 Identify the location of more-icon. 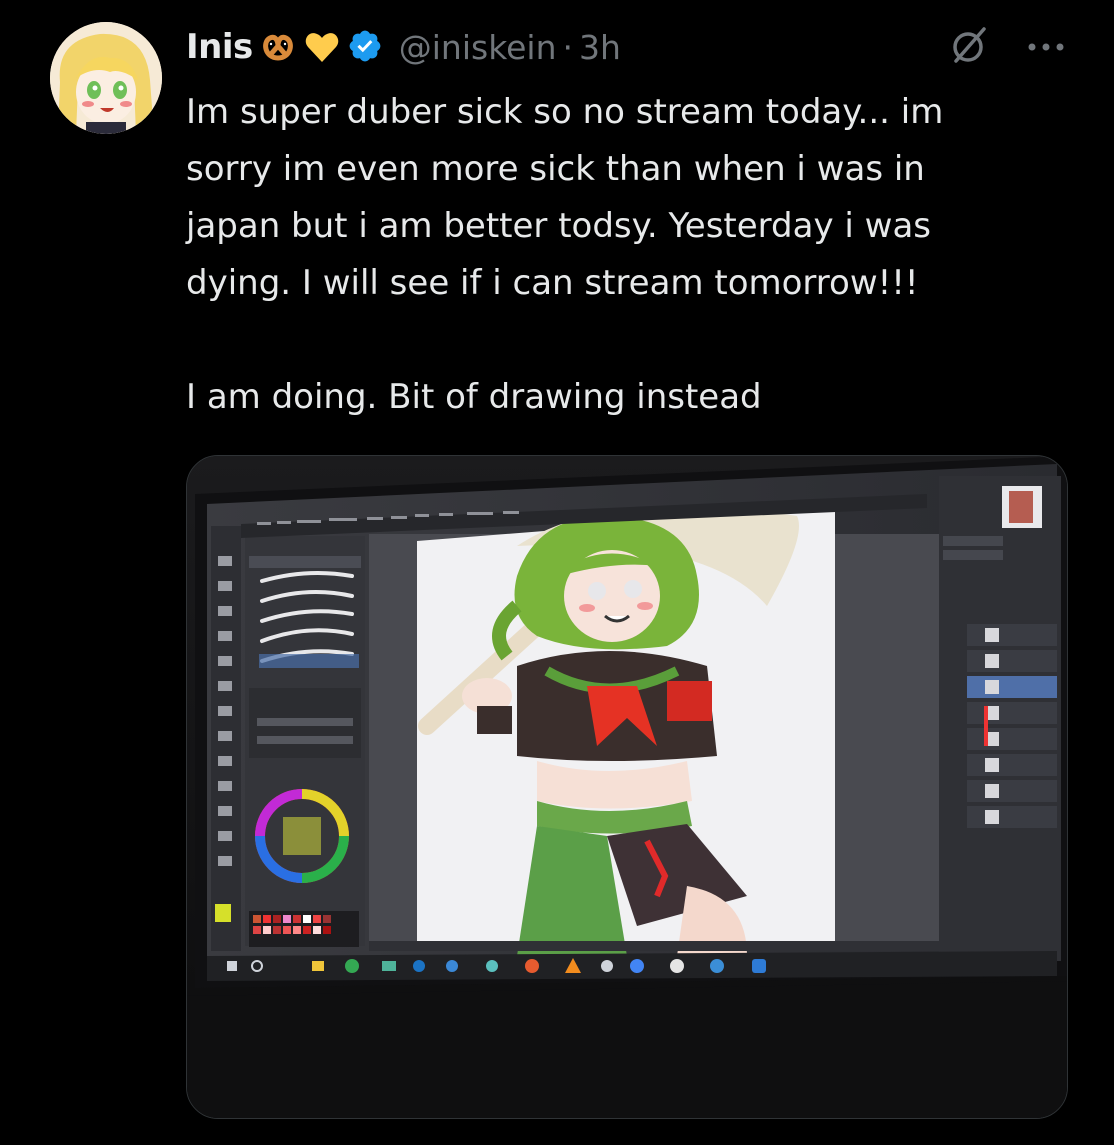
(1046, 47).